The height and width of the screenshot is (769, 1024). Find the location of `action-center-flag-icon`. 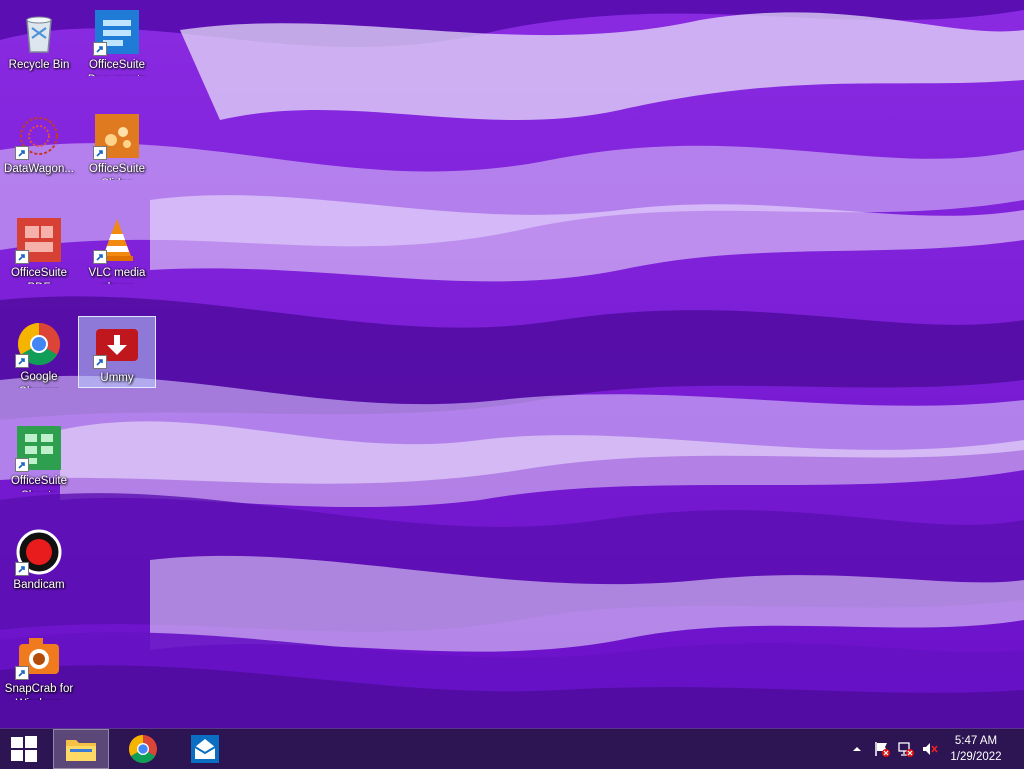

action-center-flag-icon is located at coordinates (882, 749).